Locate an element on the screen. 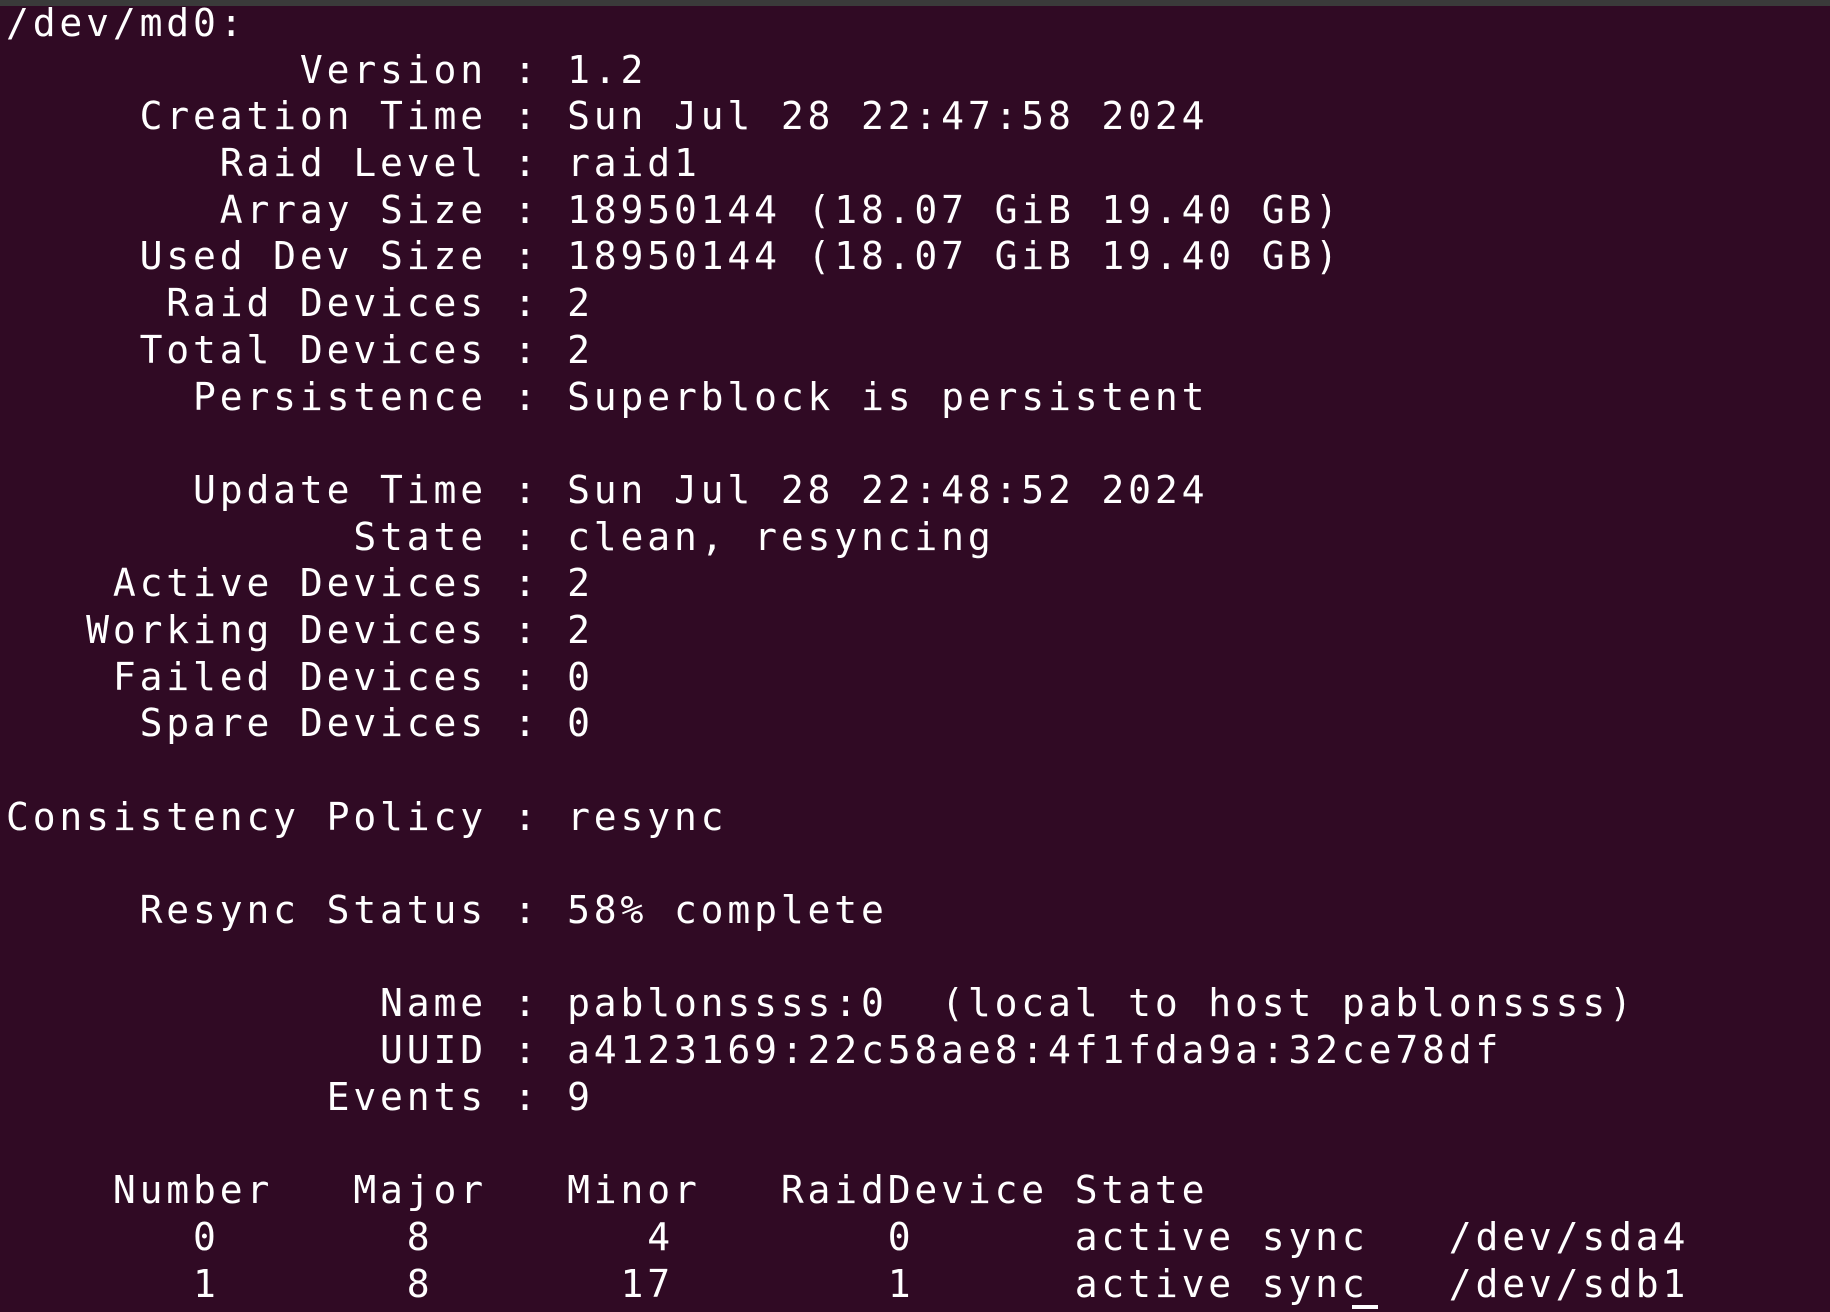 This screenshot has width=1830, height=1312. terminal-line-total-devices: Total Devices : 2 is located at coordinates (300, 349).